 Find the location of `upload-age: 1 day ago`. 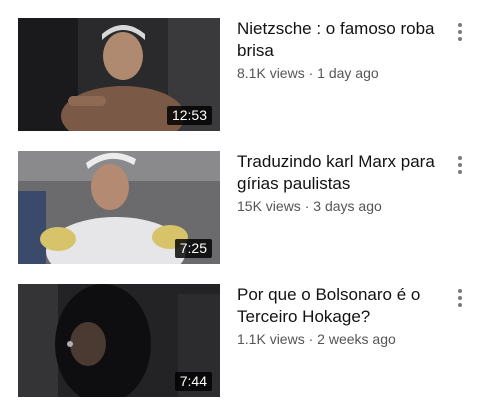

upload-age: 1 day ago is located at coordinates (348, 73).